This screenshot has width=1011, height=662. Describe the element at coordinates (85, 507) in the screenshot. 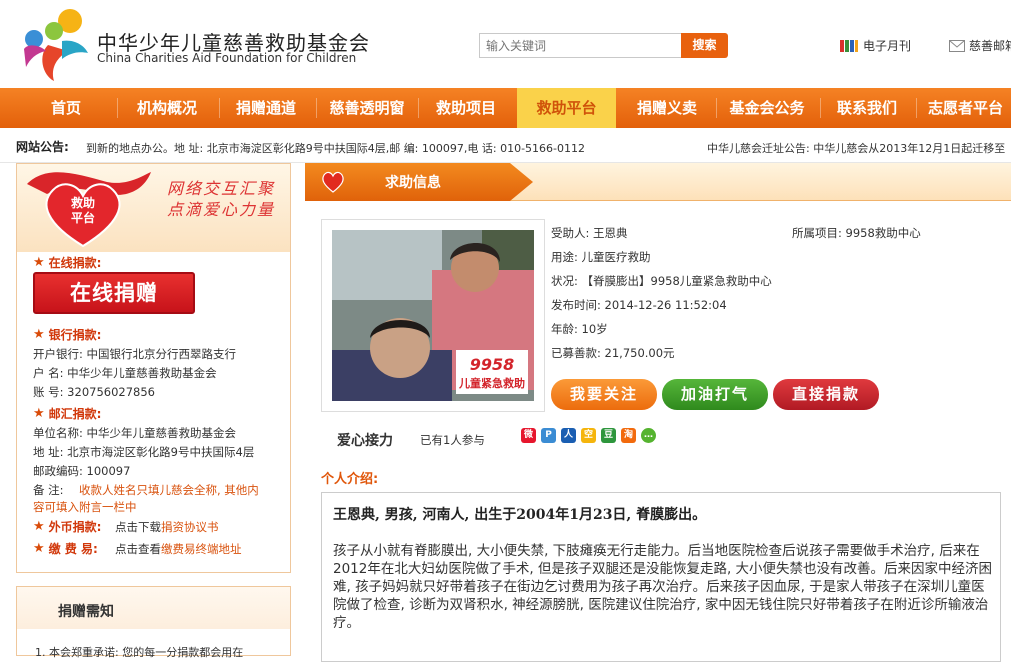

I see `post-remark-line-2: 容可填入附言一栏中` at that location.